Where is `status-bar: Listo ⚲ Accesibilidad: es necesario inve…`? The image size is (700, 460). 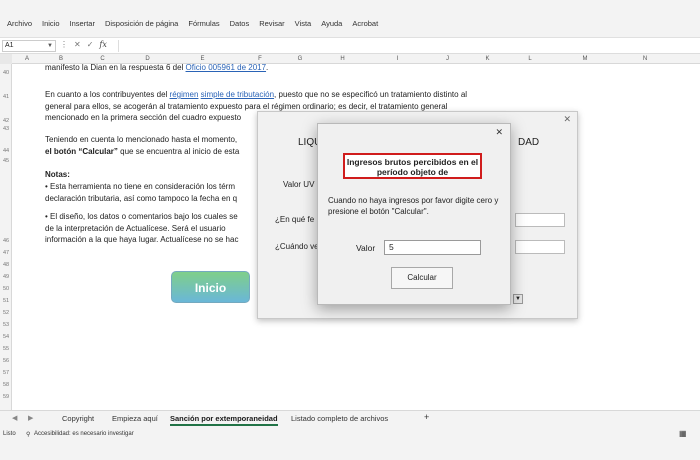
status-bar: Listo ⚲ Accesibilidad: es necesario inve… is located at coordinates (350, 443).